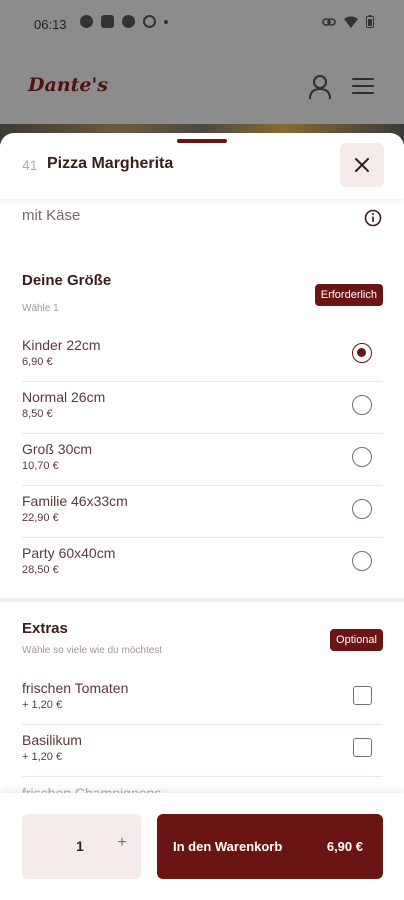  I want to click on notification-icons, so click(124, 21).